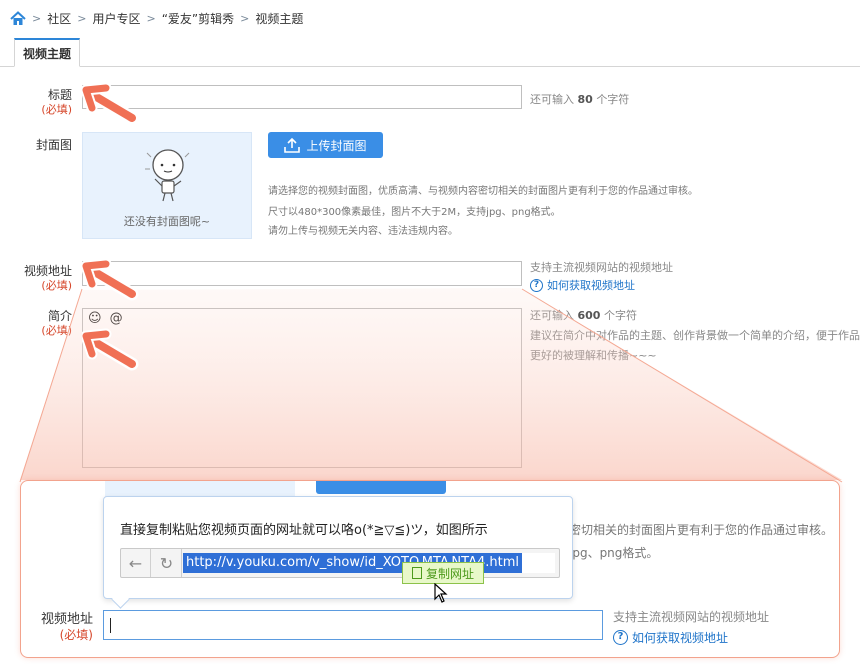 Image resolution: width=860 pixels, height=666 pixels. Describe the element at coordinates (580, 99) in the screenshot. I see `title-char-counter: 还可输入 80 个字符` at that location.